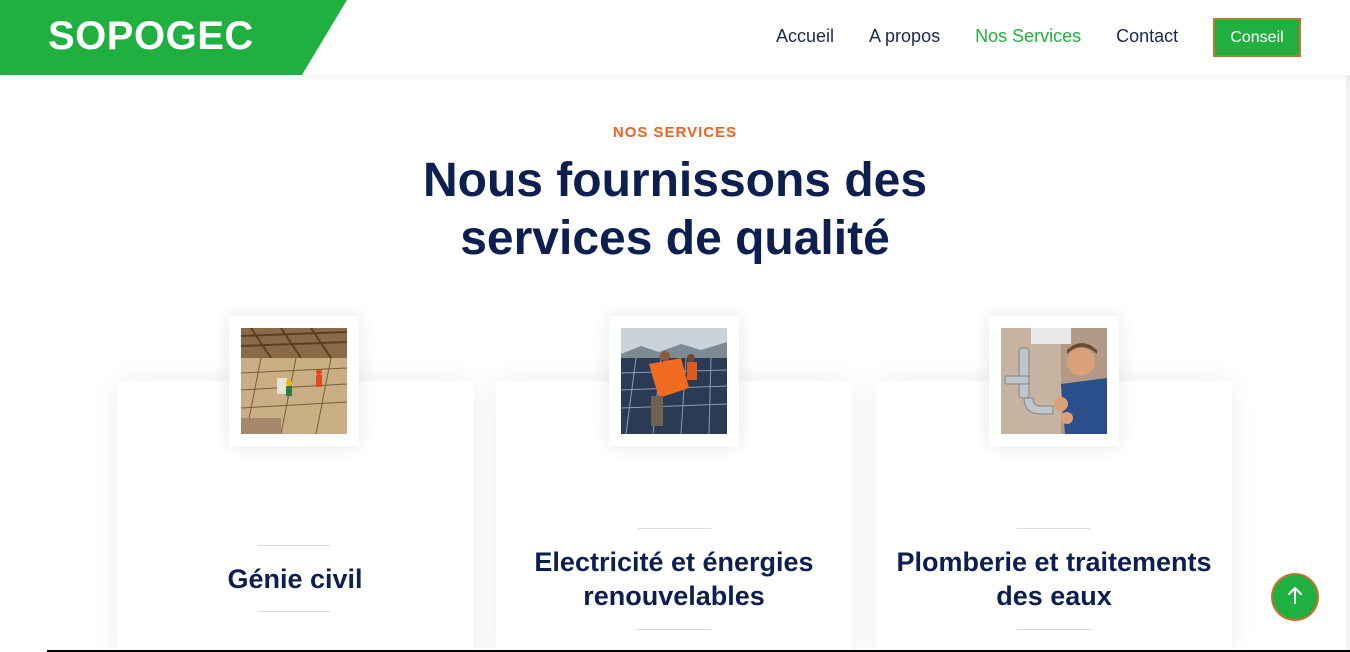 Image resolution: width=1350 pixels, height=652 pixels. I want to click on plumber-photo, so click(1054, 381).